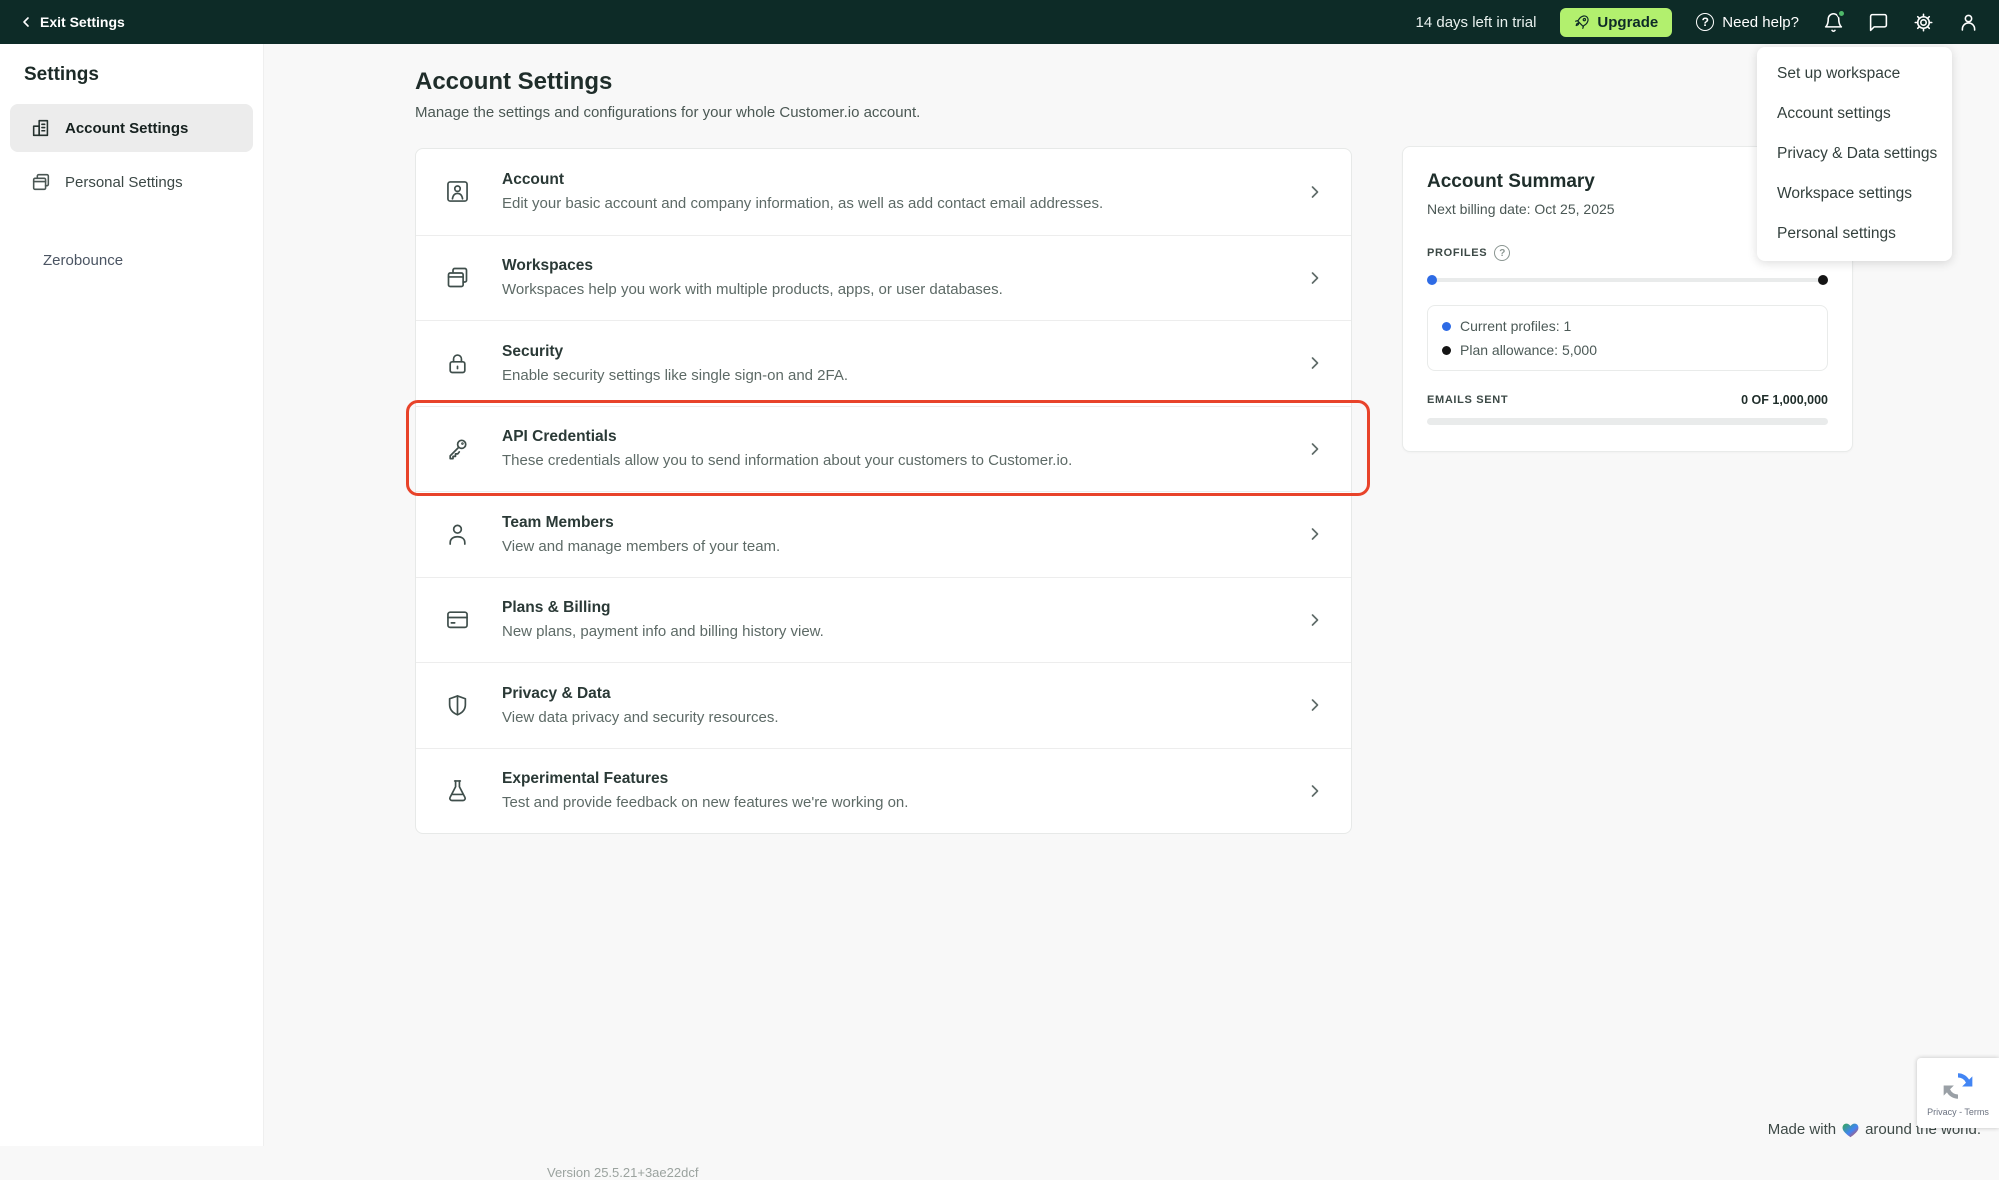 The height and width of the screenshot is (1180, 1999). What do you see at coordinates (458, 705) in the screenshot?
I see `shield-icon` at bounding box center [458, 705].